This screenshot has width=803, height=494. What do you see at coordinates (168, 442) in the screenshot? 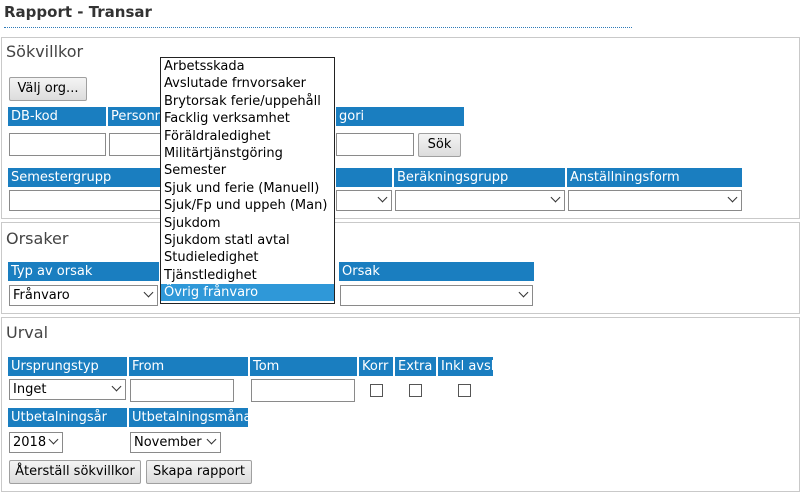
I see `utbetalningsmanad-value: November` at bounding box center [168, 442].